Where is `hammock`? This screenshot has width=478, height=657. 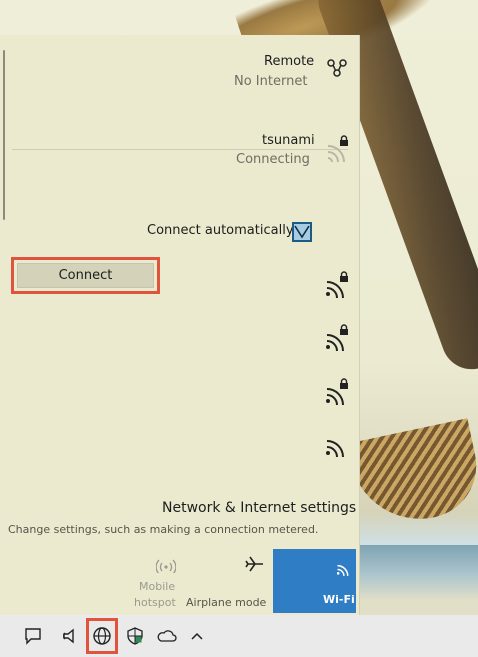 hammock is located at coordinates (412, 475).